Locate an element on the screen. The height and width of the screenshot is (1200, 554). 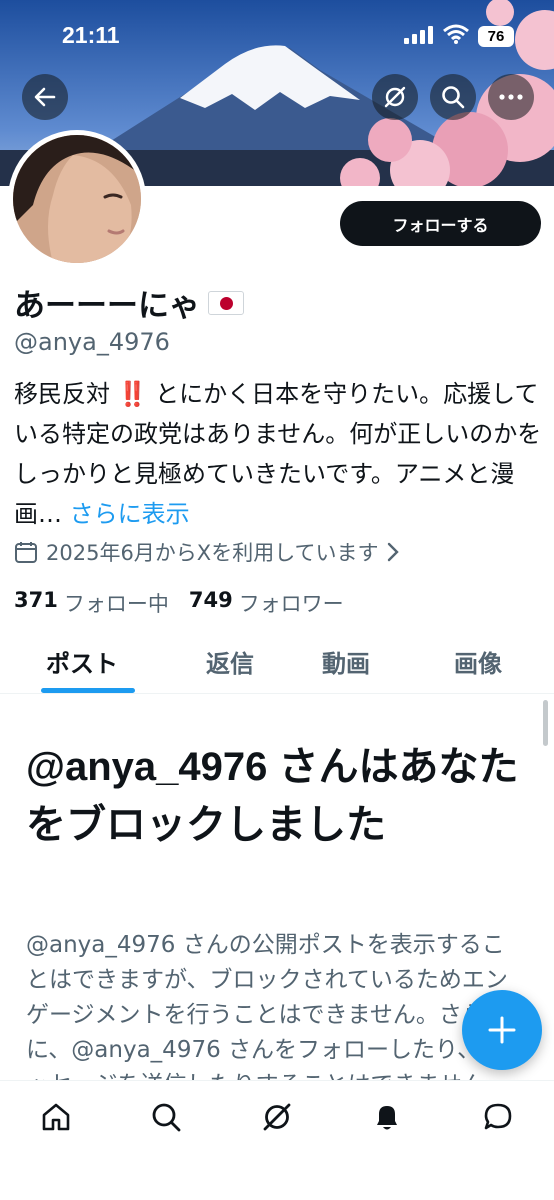
home-icon is located at coordinates (56, 1117).